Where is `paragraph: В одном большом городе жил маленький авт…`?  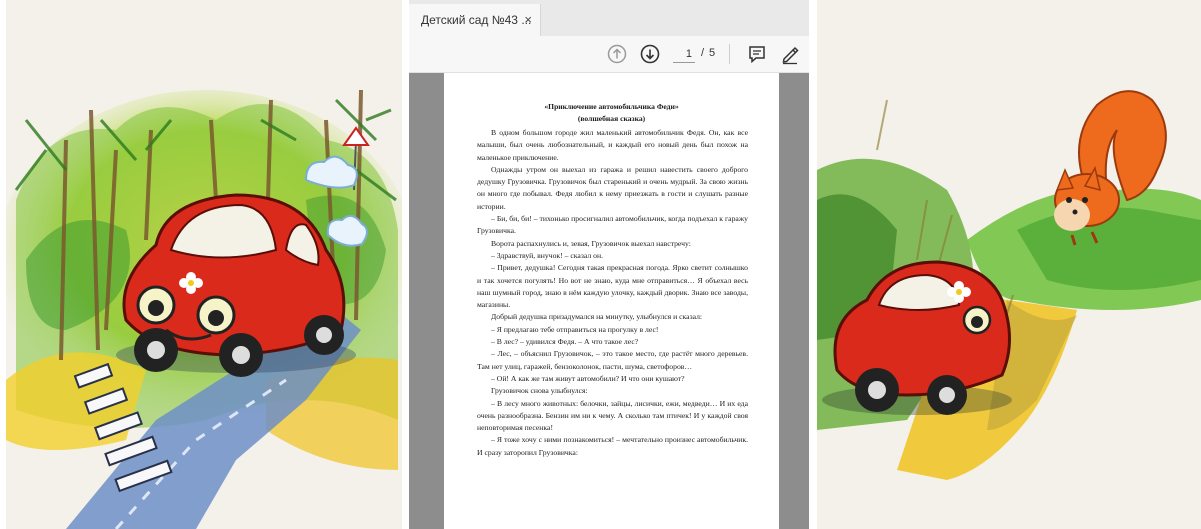 paragraph: В одном большом городе жил маленький авт… is located at coordinates (612, 145).